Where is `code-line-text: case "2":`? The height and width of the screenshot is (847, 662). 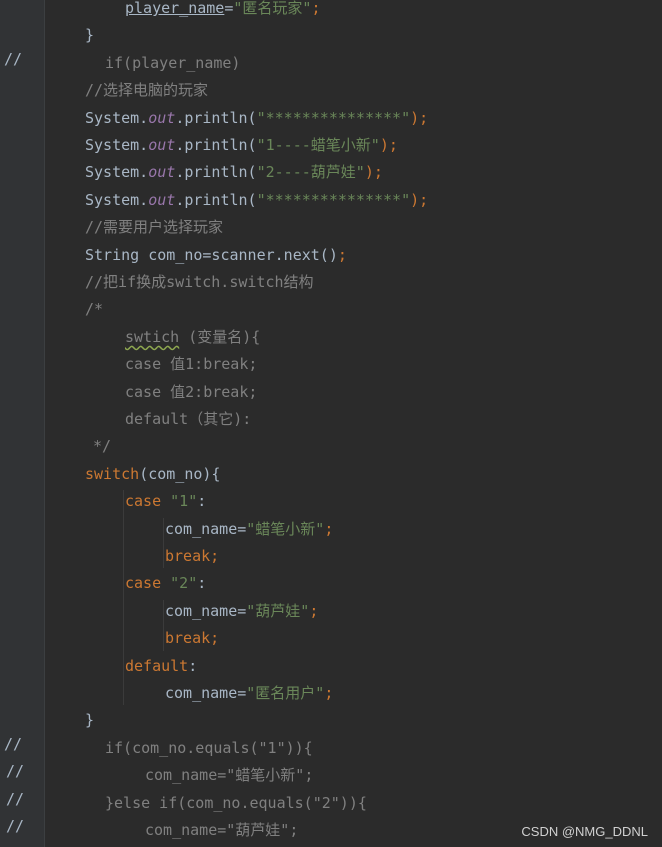
code-line-text: case "2": is located at coordinates (165, 583).